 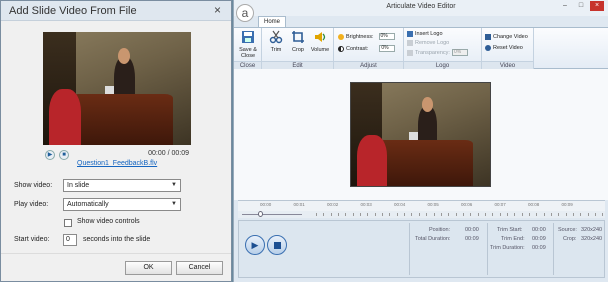 What do you see at coordinates (507, 248) in the screenshot?
I see `trim-duration-label: Trim Duration:` at bounding box center [507, 248].